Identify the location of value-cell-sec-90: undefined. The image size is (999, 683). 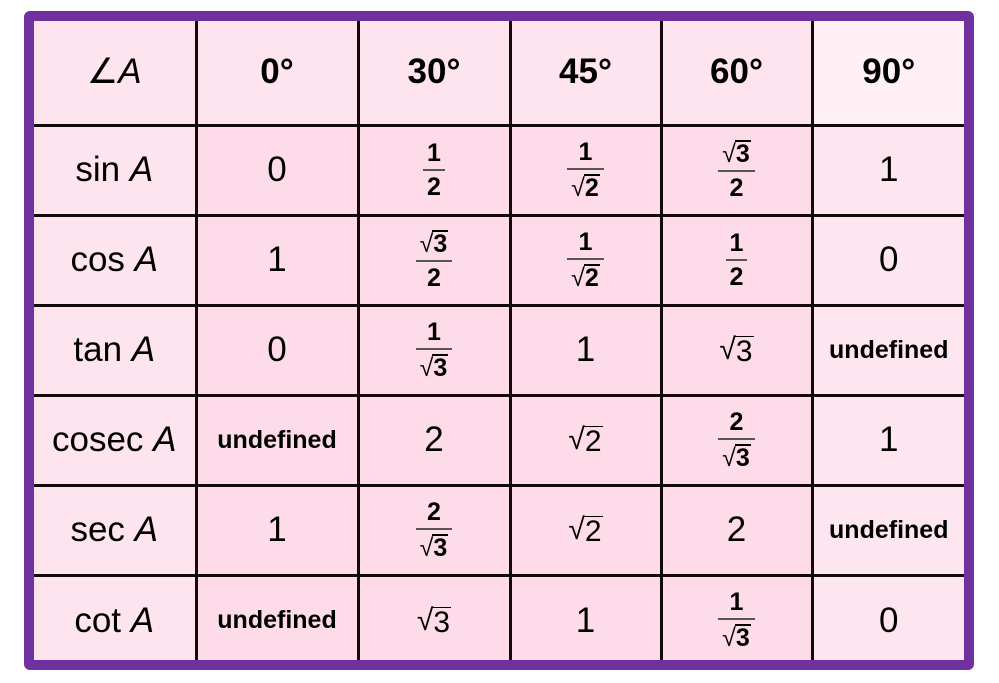
(887, 530).